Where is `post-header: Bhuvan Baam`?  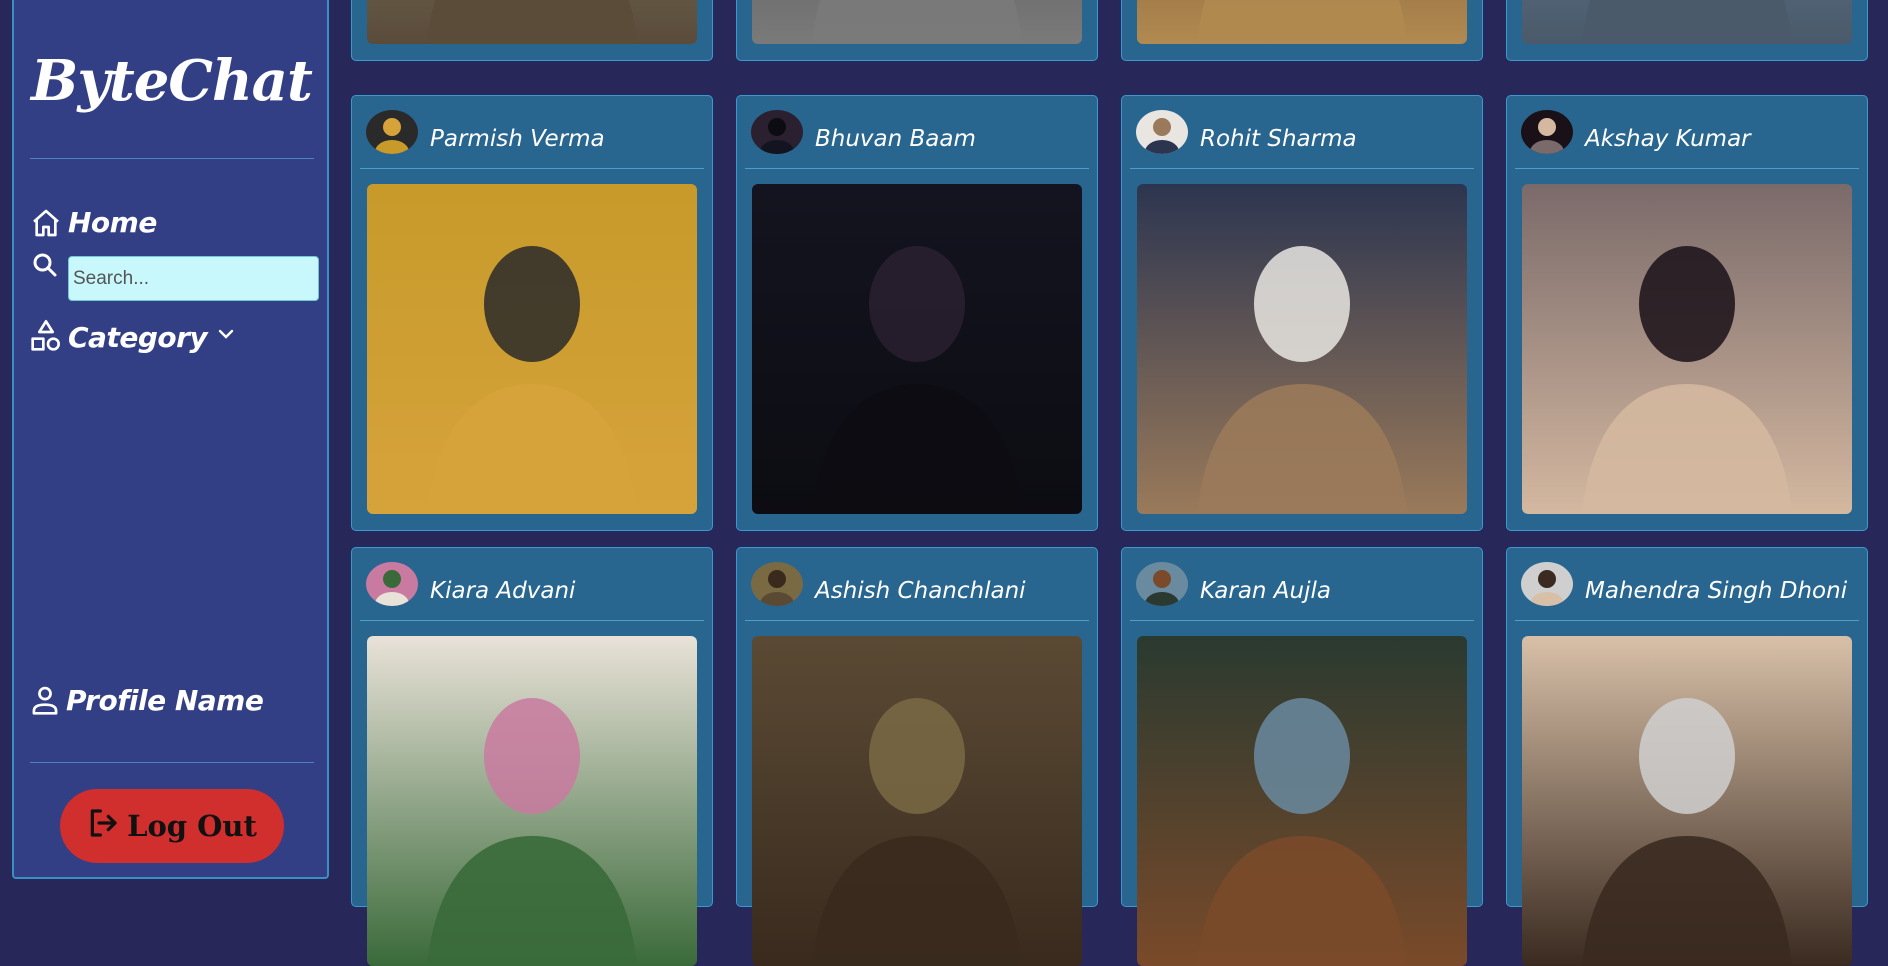
post-header: Bhuvan Baam is located at coordinates (863, 132).